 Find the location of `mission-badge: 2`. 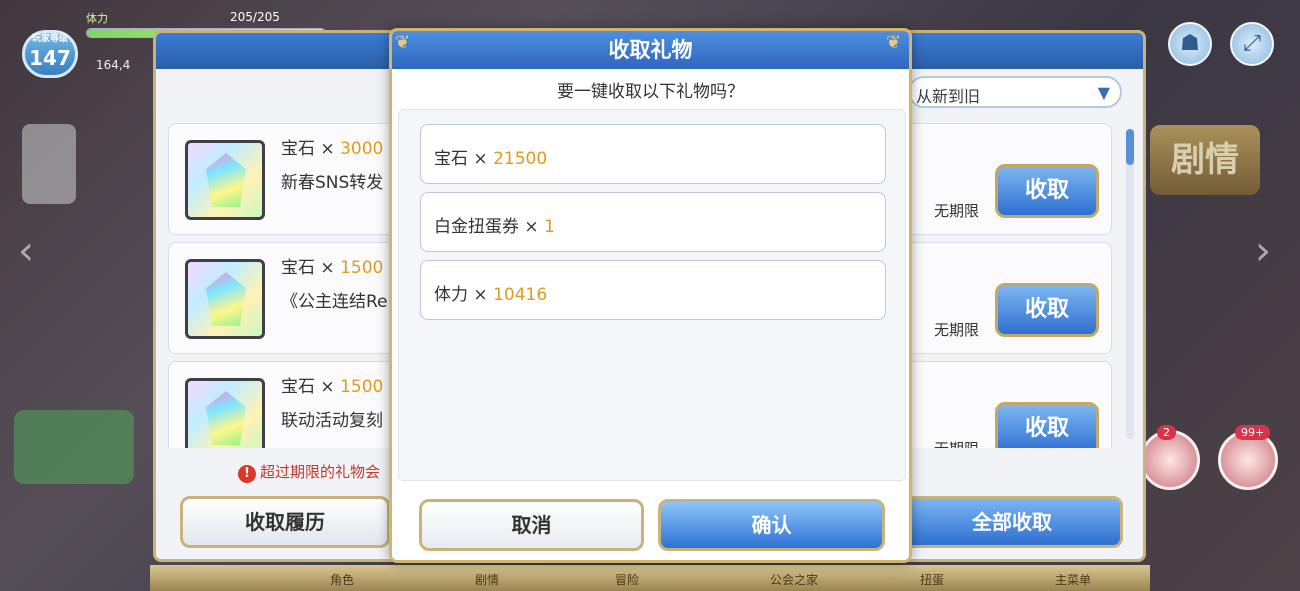

mission-badge: 2 is located at coordinates (1166, 432).